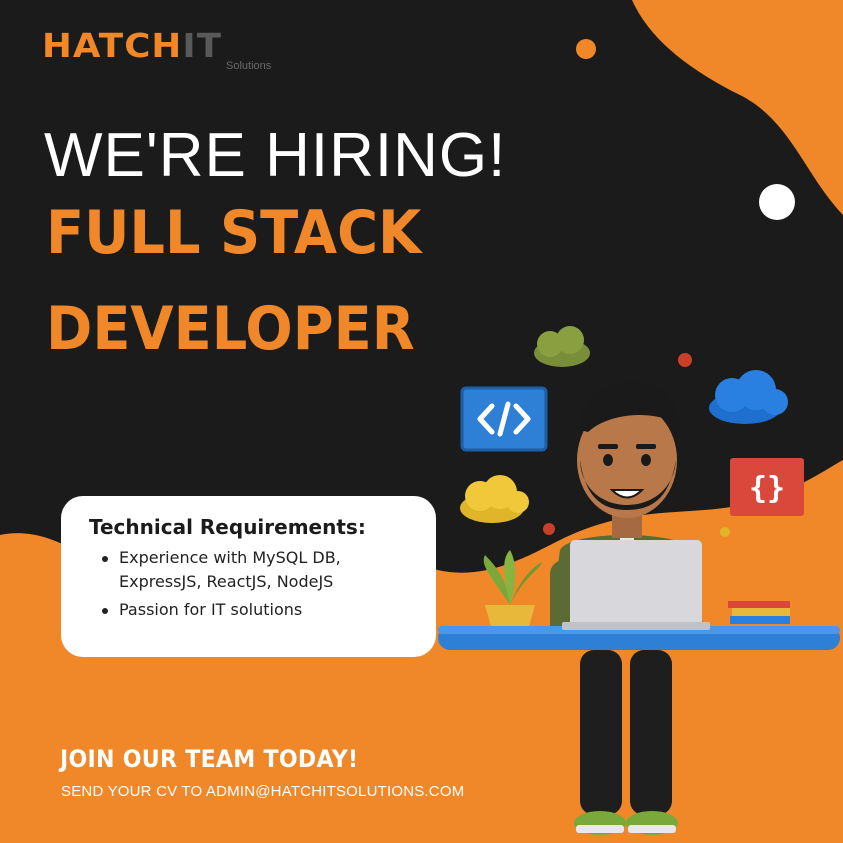  What do you see at coordinates (249, 66) in the screenshot?
I see `logo-subtitle: Solutions` at bounding box center [249, 66].